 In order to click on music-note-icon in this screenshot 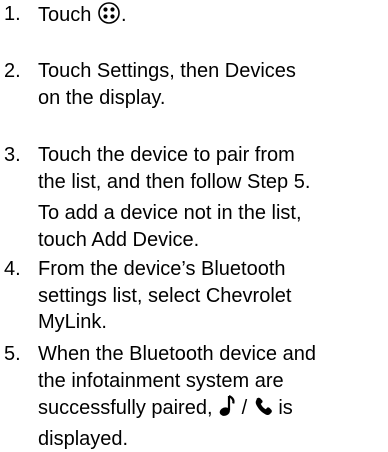, I will do `click(227, 410)`.